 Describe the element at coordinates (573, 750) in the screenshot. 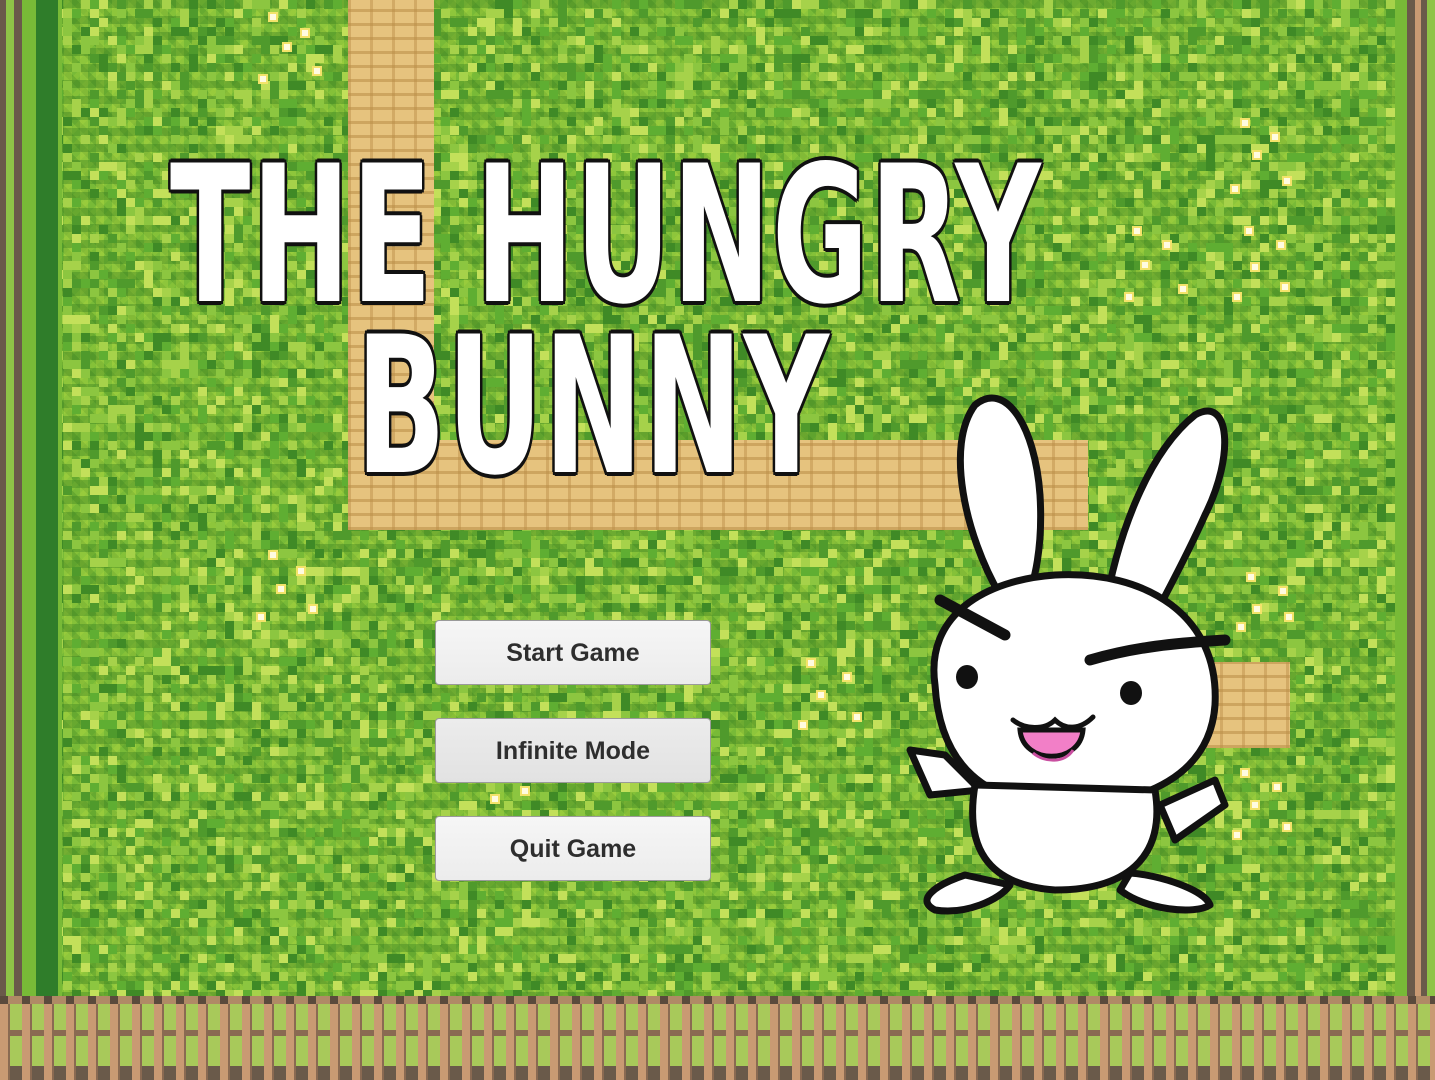

I see `infinite-mode-button: Infinite Mode` at that location.